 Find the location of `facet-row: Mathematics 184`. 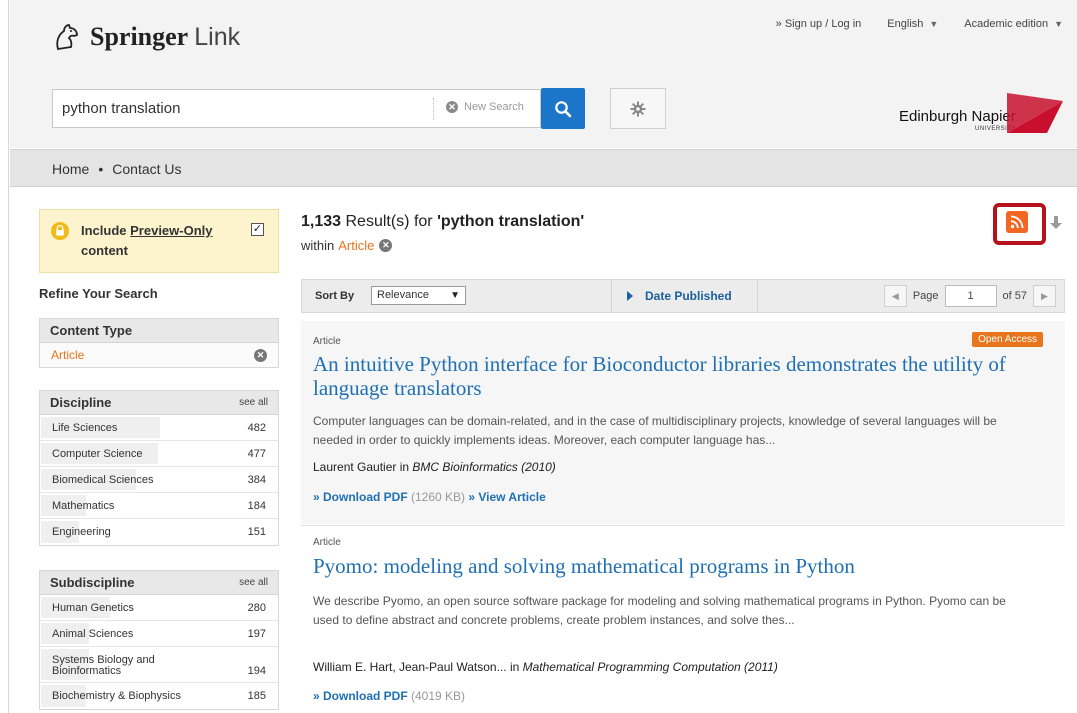

facet-row: Mathematics 184 is located at coordinates (159, 506).